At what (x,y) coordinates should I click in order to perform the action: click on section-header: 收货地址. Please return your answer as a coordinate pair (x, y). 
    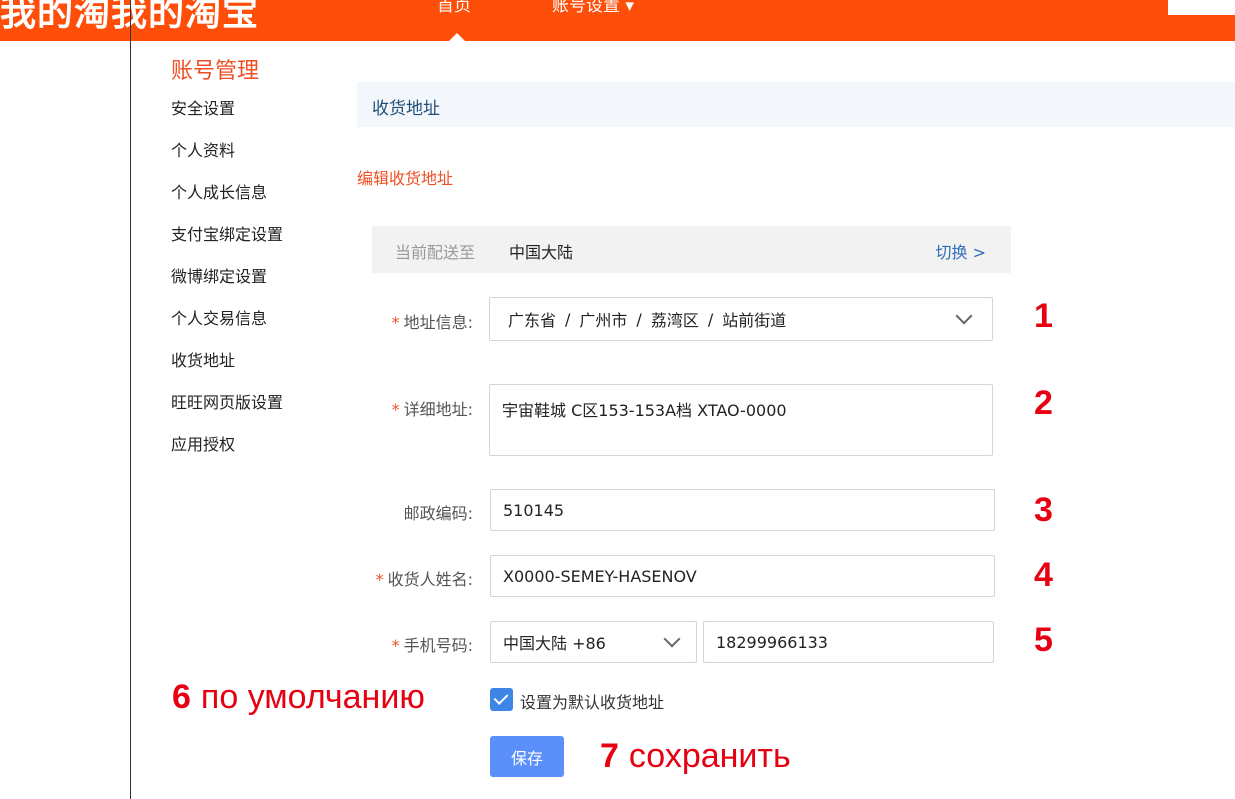
    Looking at the image, I should click on (796, 104).